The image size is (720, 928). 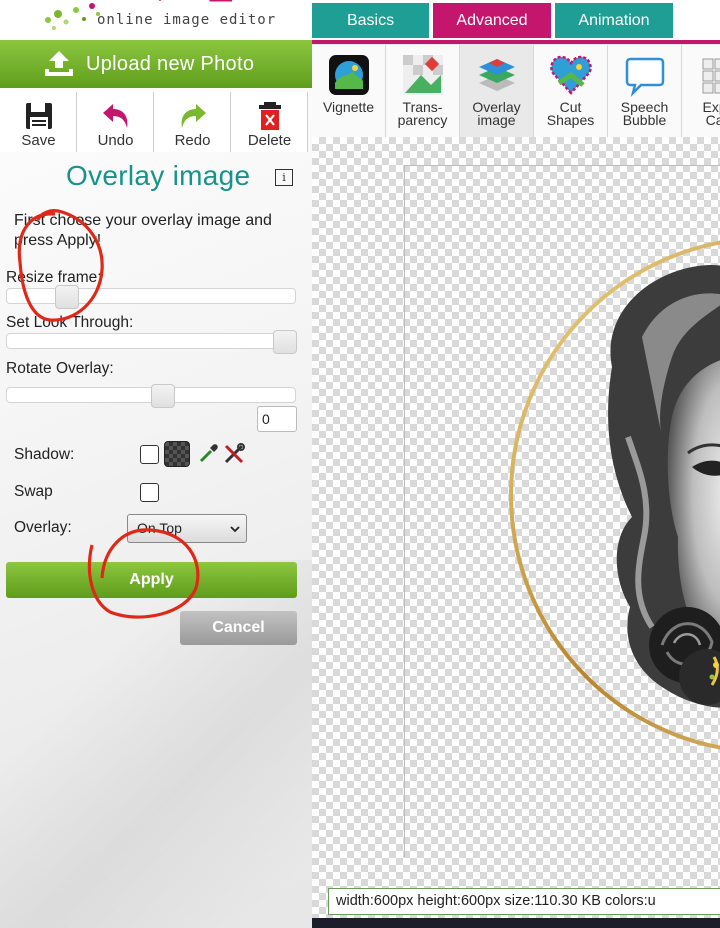 I want to click on speech-bubble-icon, so click(x=644, y=77).